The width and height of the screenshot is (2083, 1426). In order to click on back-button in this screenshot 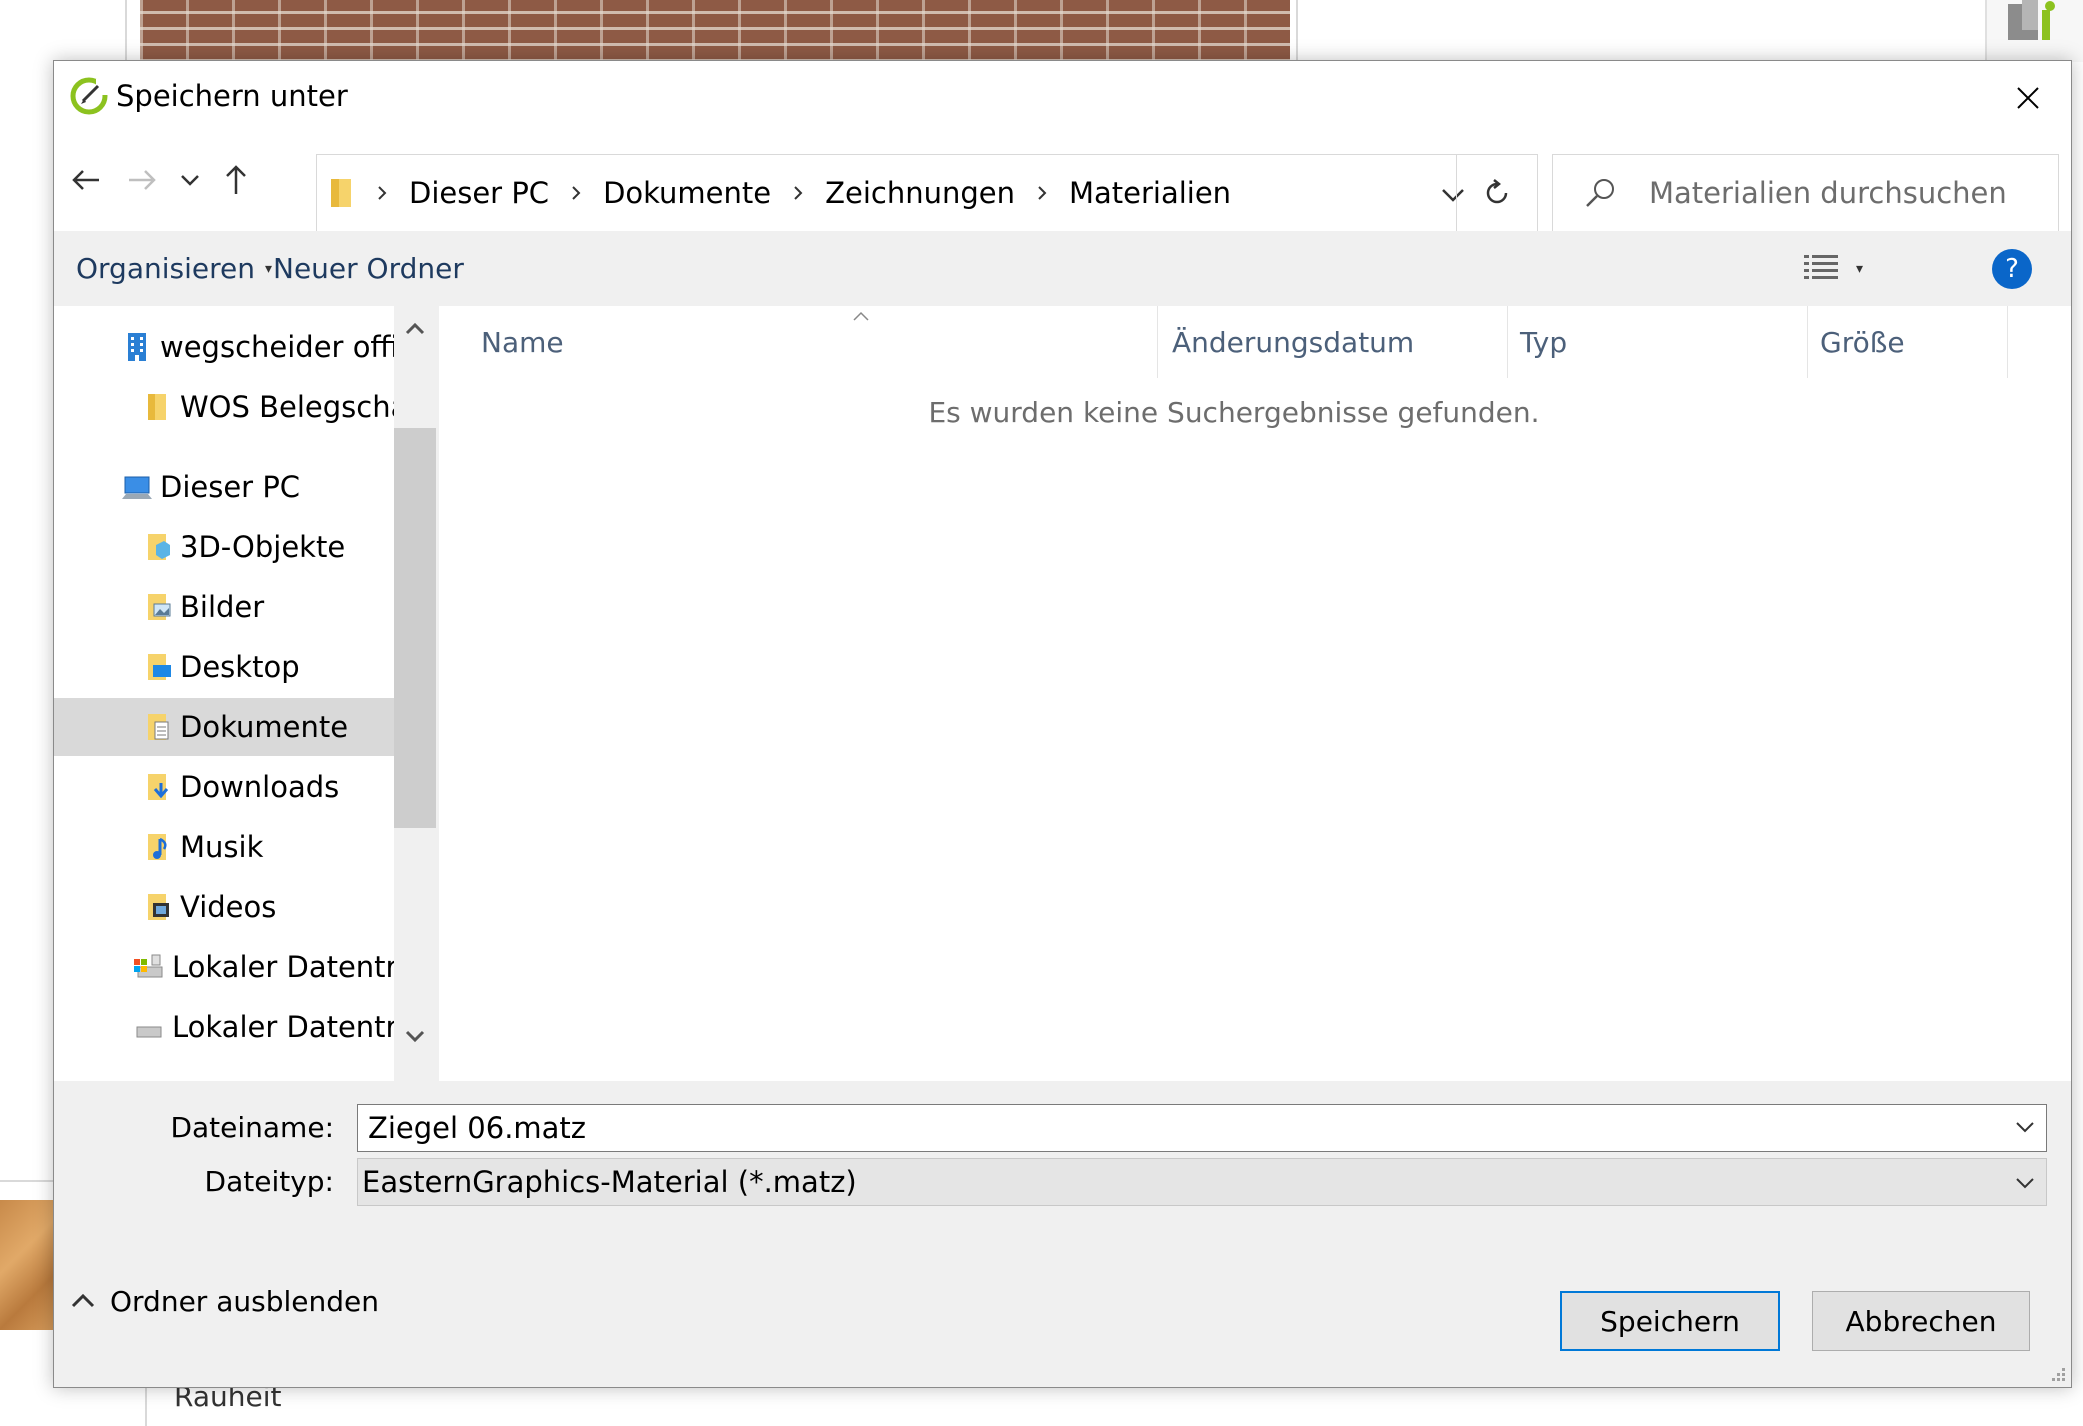, I will do `click(86, 180)`.